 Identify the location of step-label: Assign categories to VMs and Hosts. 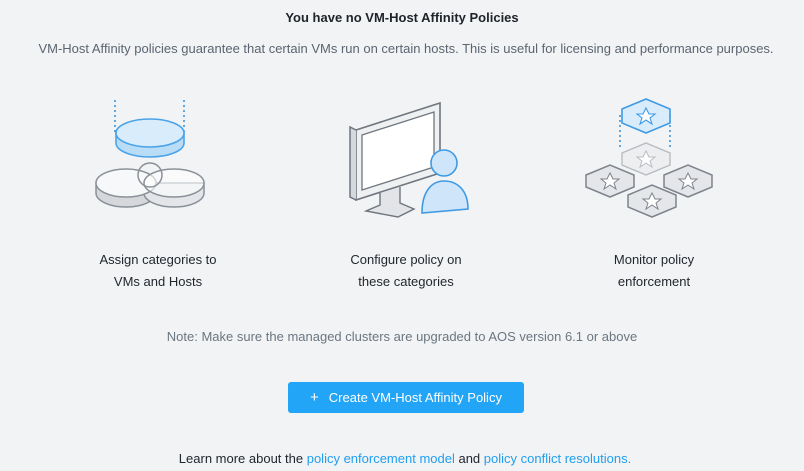
(158, 270).